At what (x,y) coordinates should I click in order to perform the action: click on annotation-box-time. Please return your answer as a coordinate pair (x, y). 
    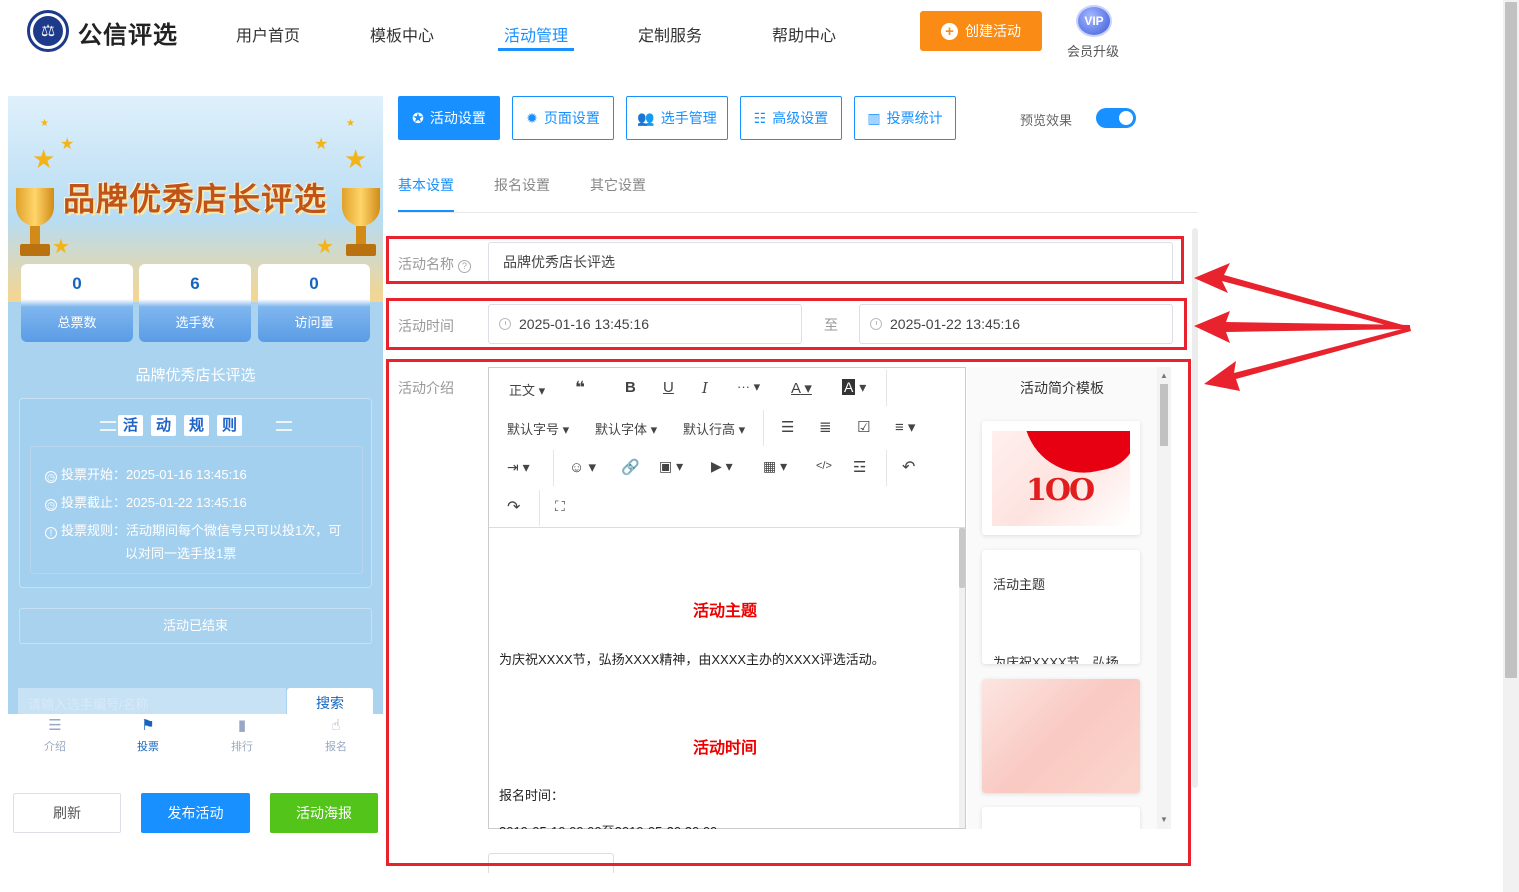
    Looking at the image, I should click on (786, 324).